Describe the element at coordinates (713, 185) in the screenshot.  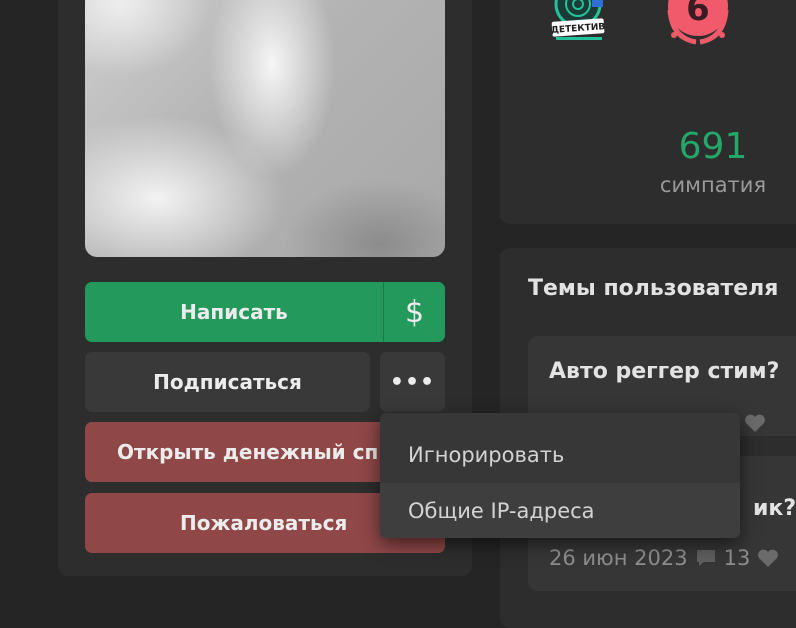
I see `likes-label: симпатия` at that location.